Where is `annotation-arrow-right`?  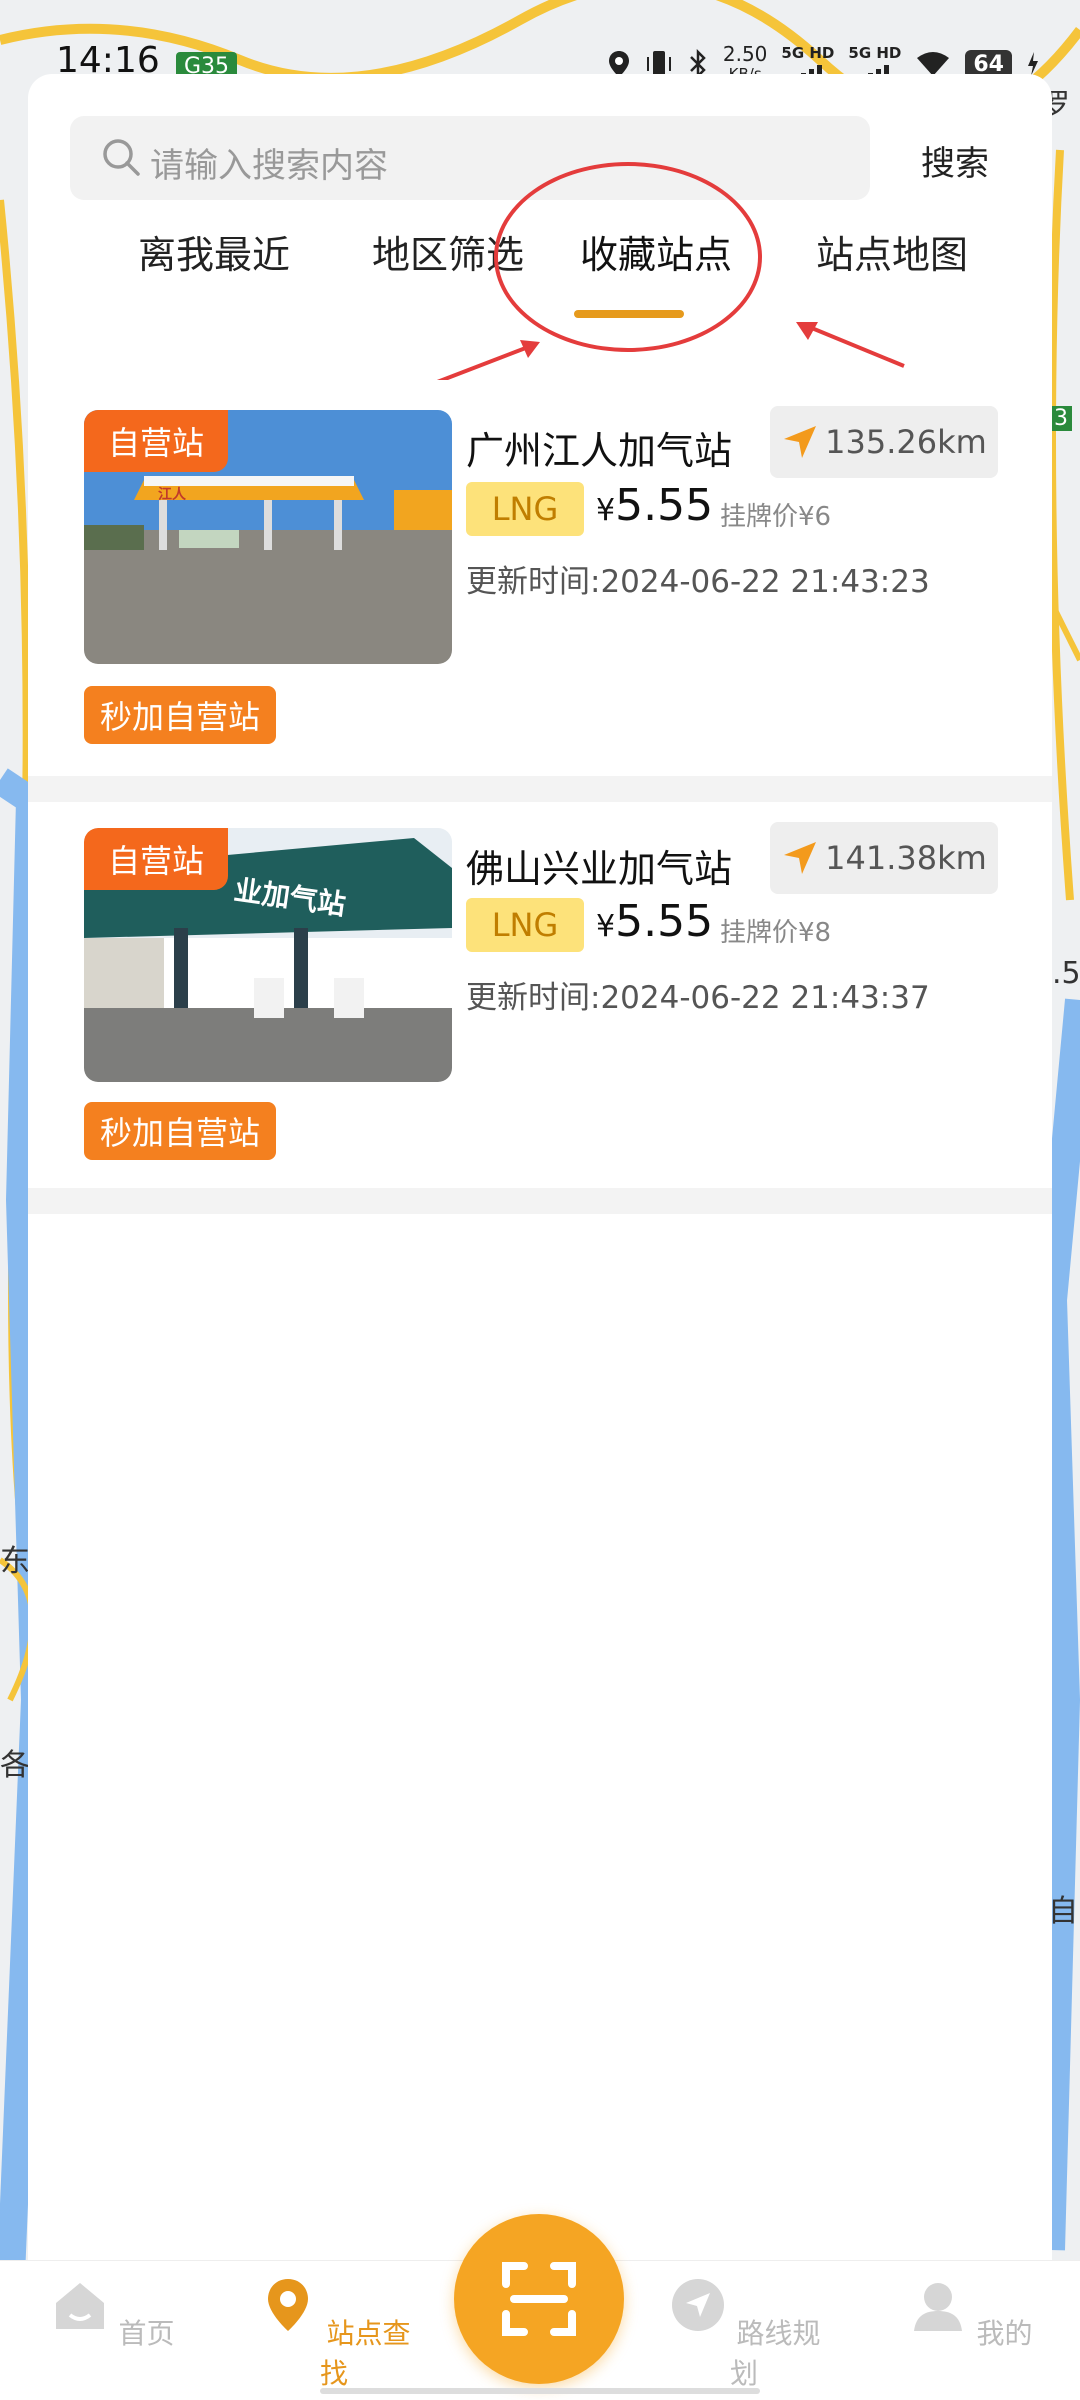 annotation-arrow-right is located at coordinates (850, 345).